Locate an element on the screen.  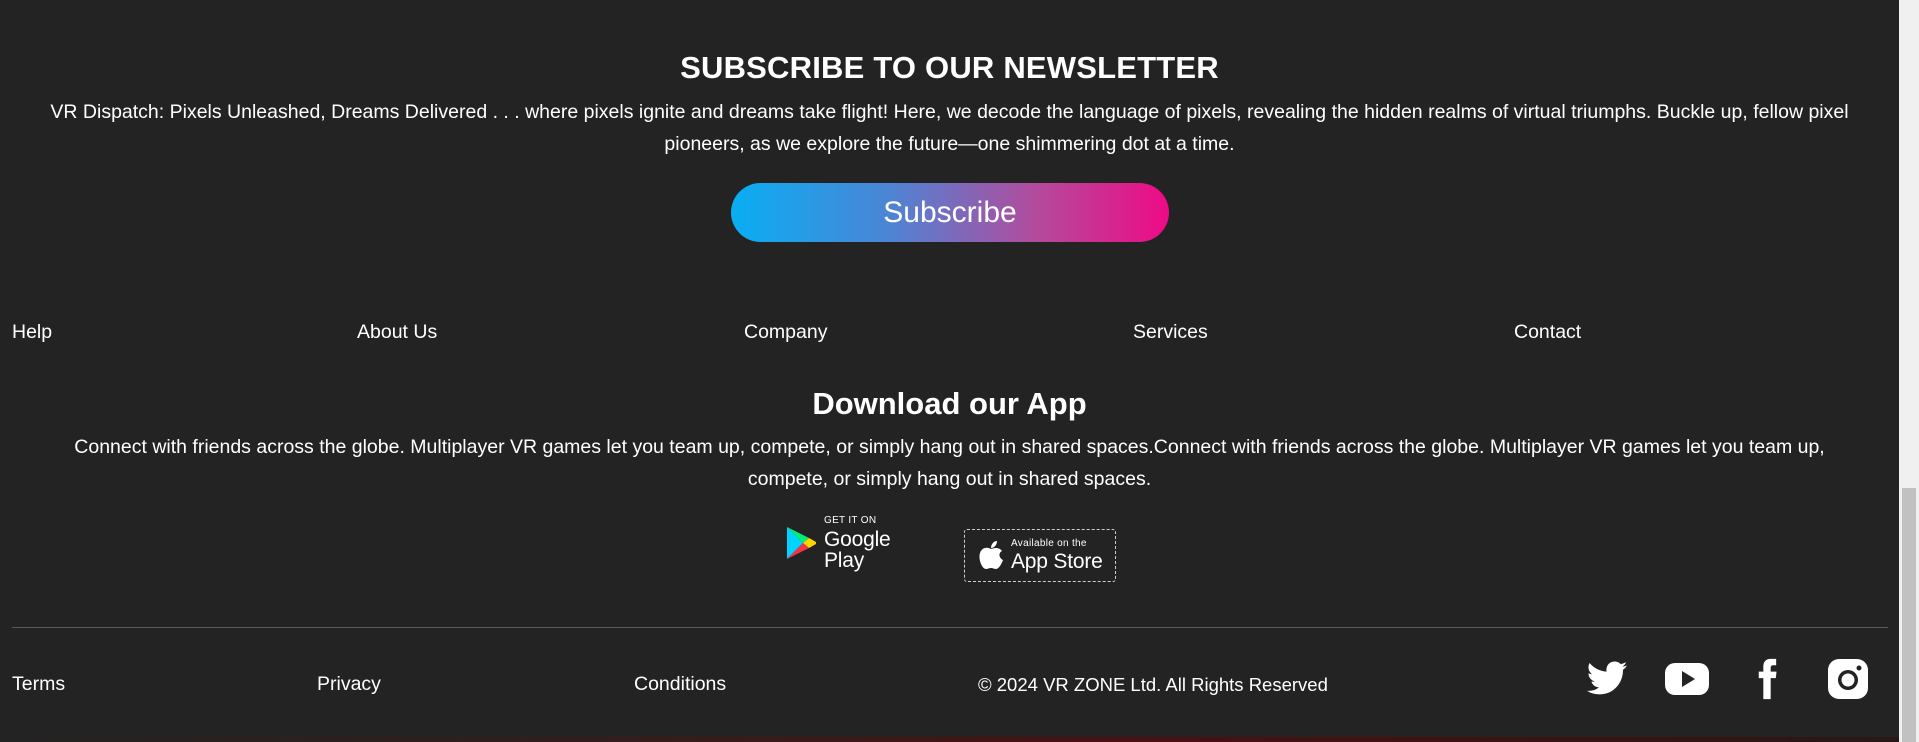
twitter-icon is located at coordinates (1607, 679).